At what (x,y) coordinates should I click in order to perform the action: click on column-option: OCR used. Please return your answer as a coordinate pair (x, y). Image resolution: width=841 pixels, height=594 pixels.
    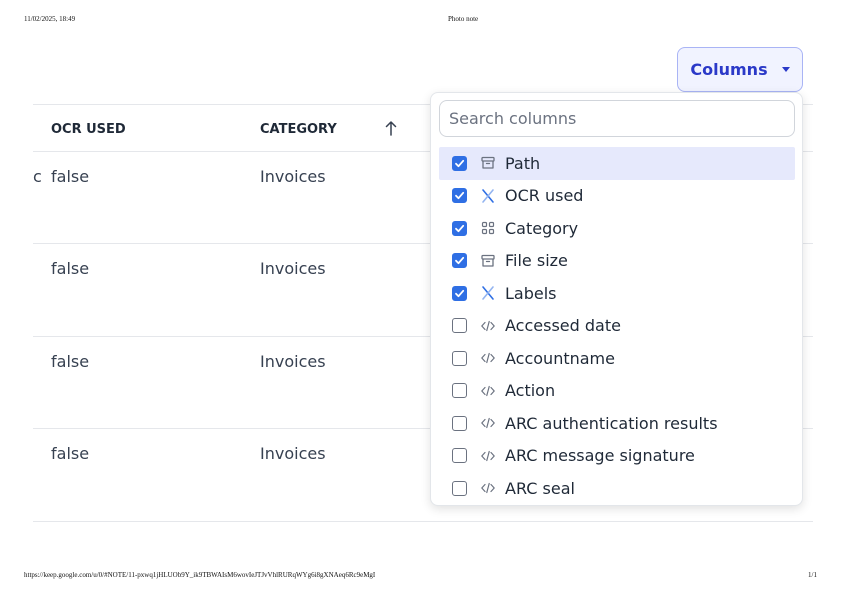
    Looking at the image, I should click on (617, 196).